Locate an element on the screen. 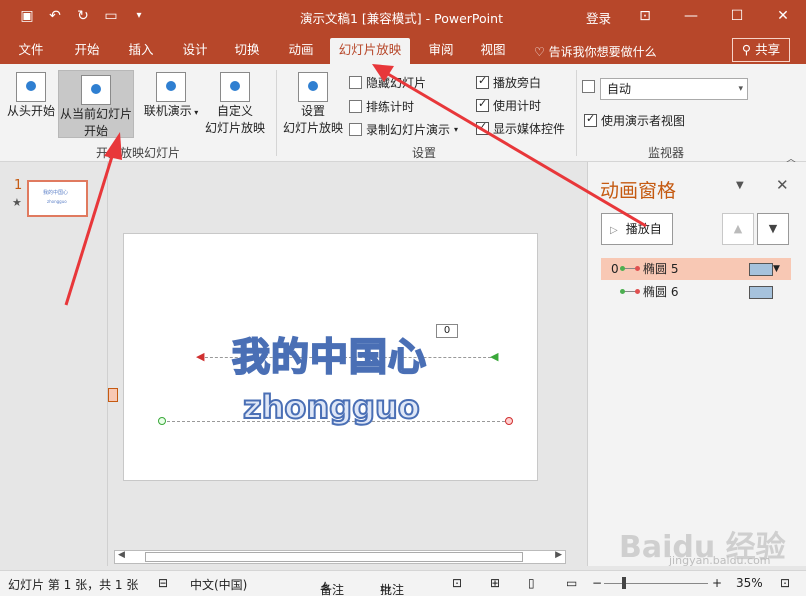 This screenshot has height=596, width=806. undo-icon: ↶ is located at coordinates (55, 16).